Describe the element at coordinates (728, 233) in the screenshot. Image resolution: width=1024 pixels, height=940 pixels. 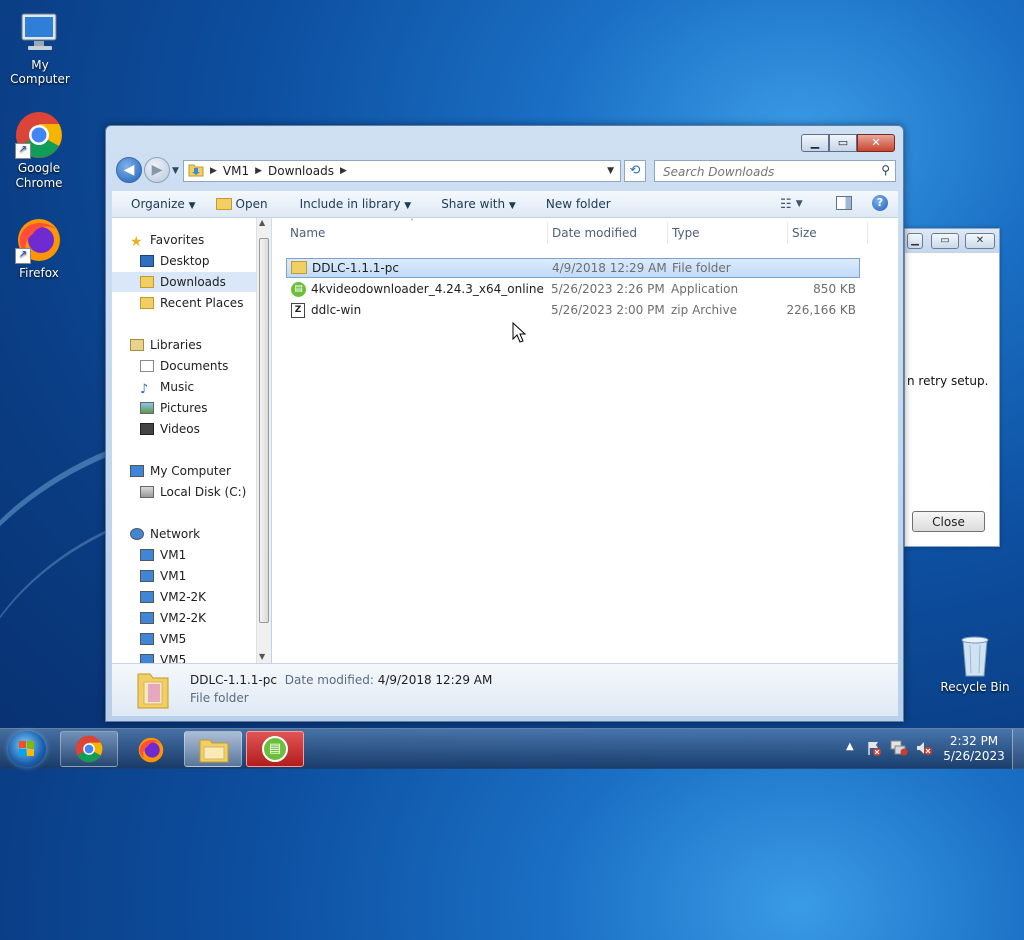
I see `column-header-type: Type` at that location.